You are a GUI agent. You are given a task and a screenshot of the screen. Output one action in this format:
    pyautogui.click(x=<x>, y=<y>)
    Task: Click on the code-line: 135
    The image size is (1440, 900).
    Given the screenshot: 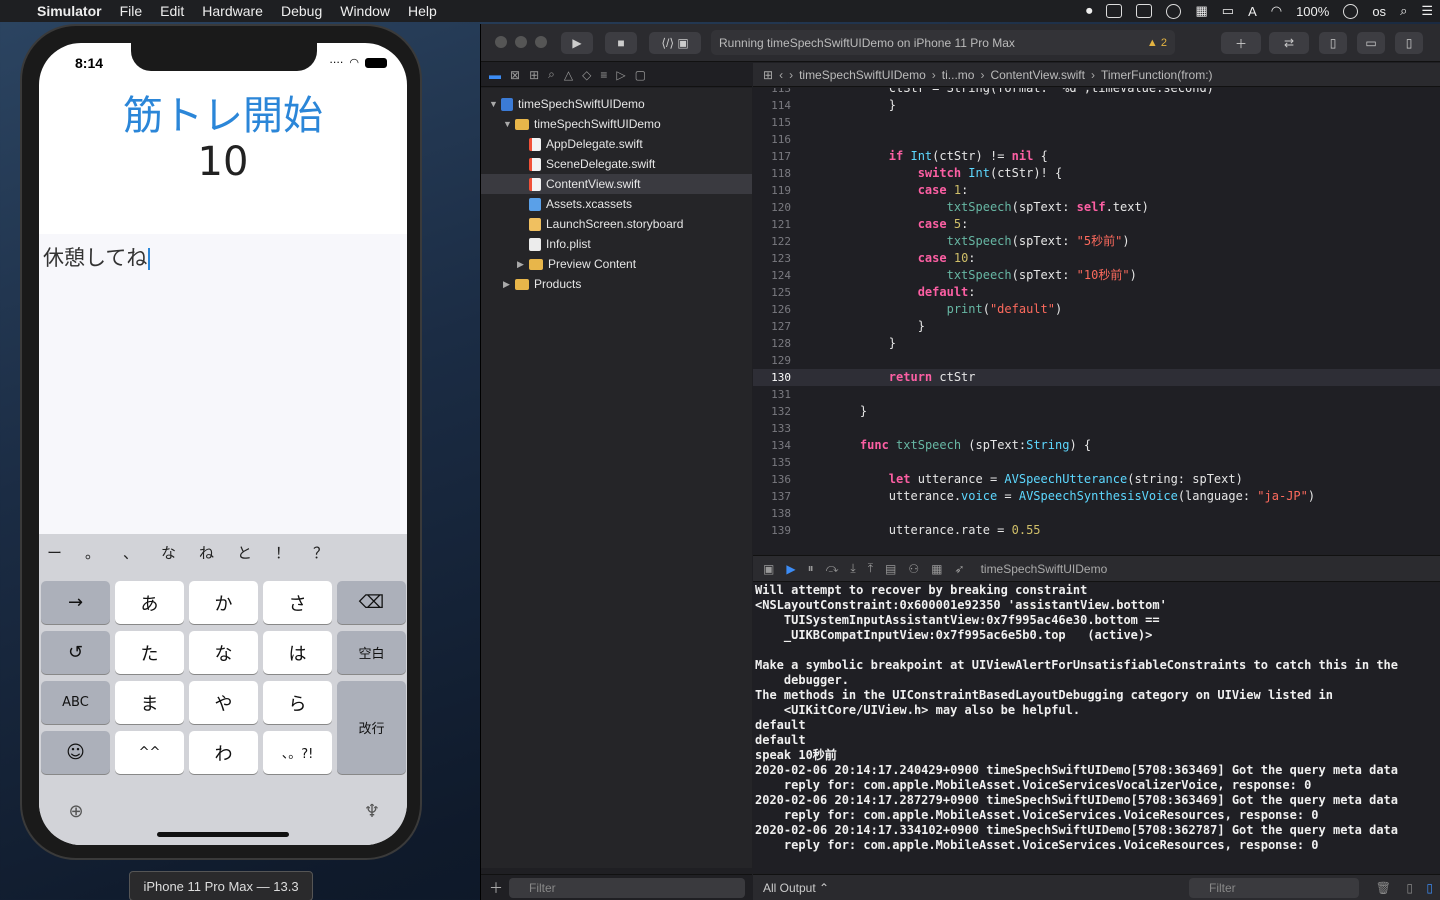 What is the action you would take?
    pyautogui.click(x=1096, y=462)
    